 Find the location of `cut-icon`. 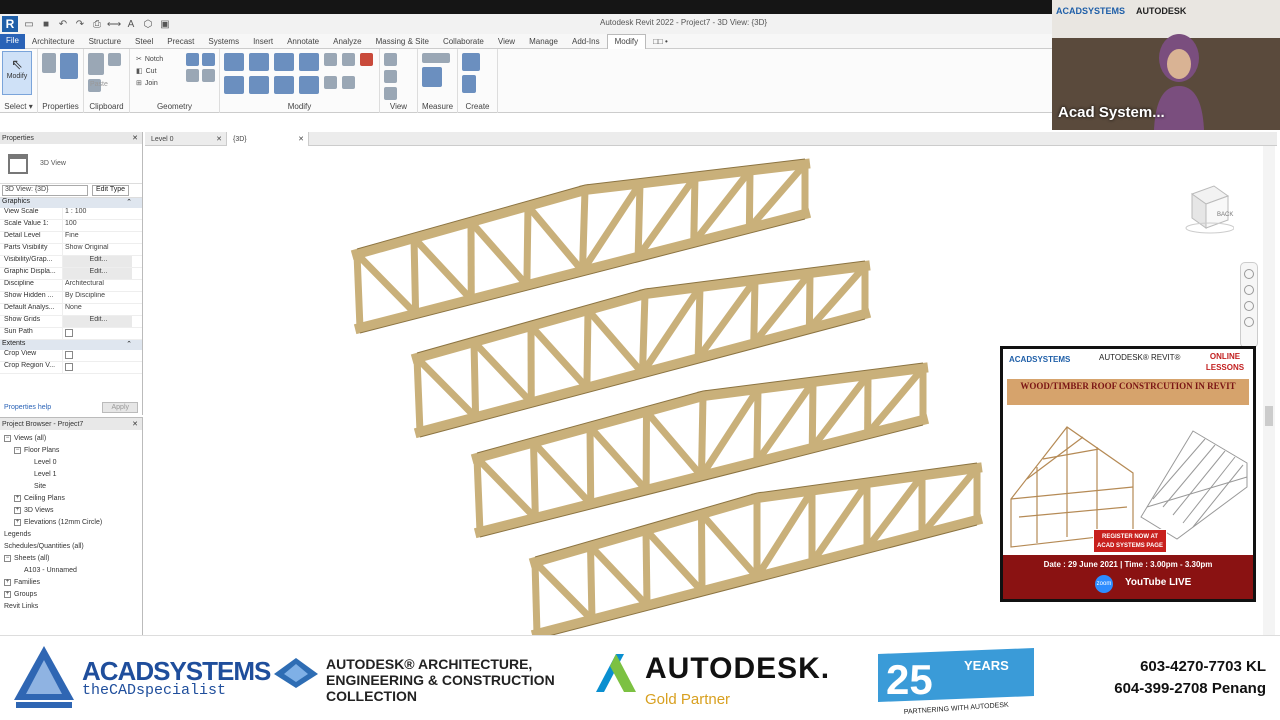

cut-icon is located at coordinates (114, 59).